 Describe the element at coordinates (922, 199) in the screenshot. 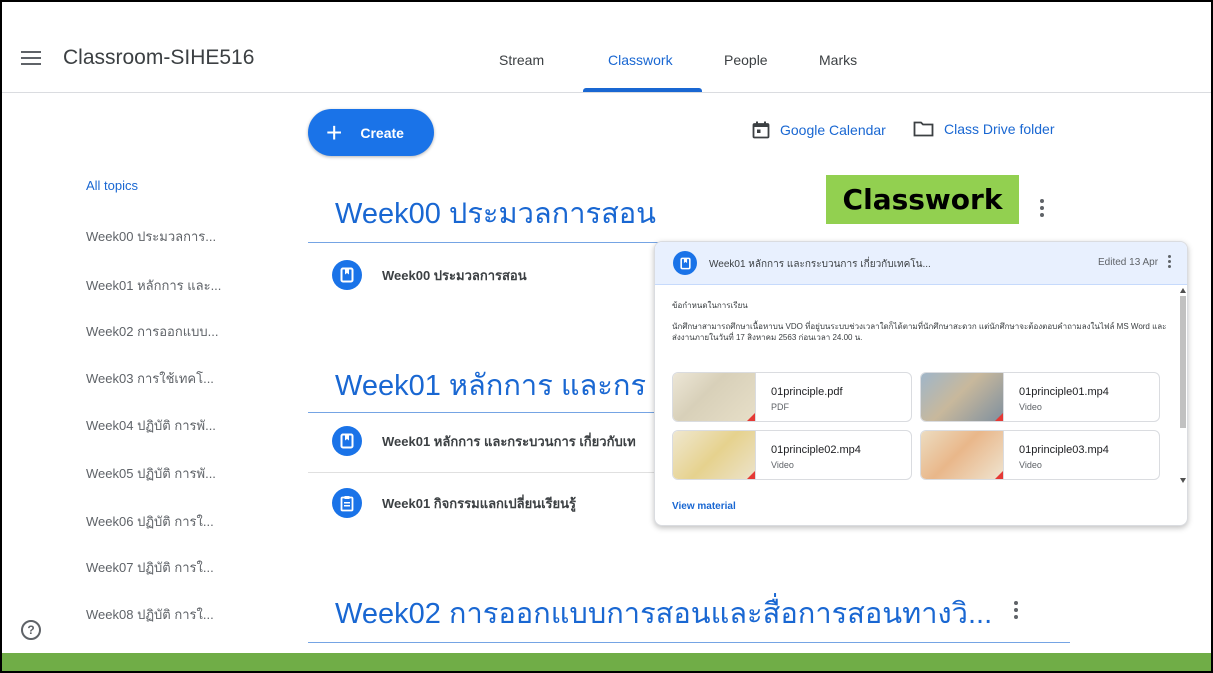

I see `callout-label: Classwork` at that location.